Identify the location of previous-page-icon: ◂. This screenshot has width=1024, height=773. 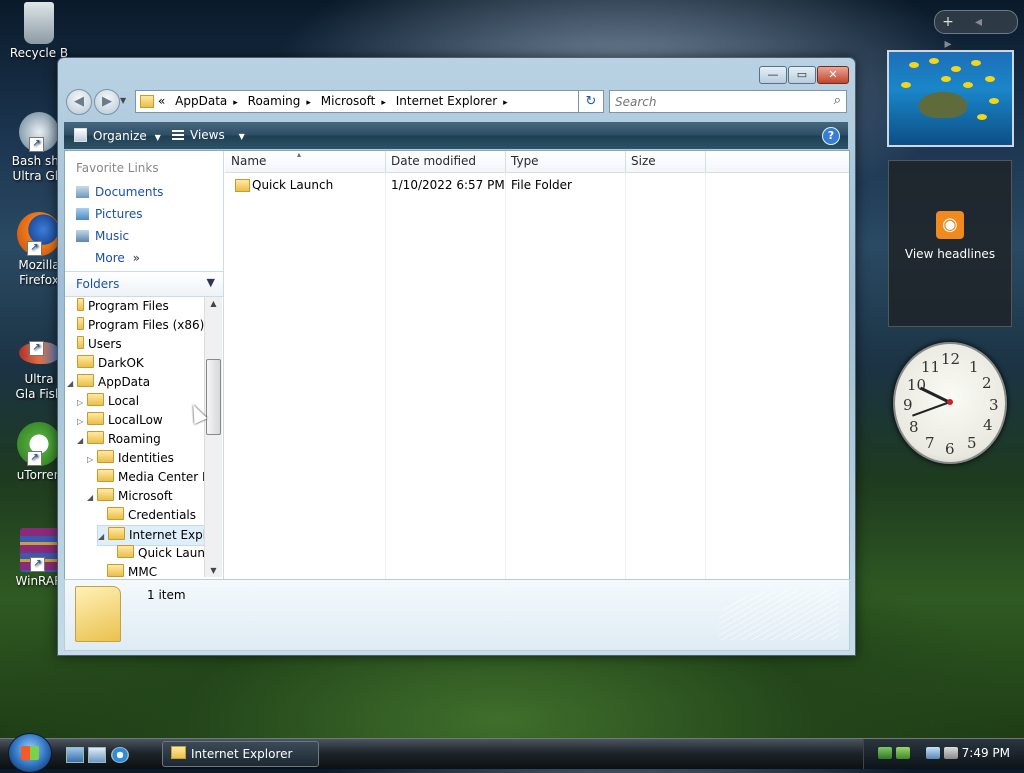
(978, 22).